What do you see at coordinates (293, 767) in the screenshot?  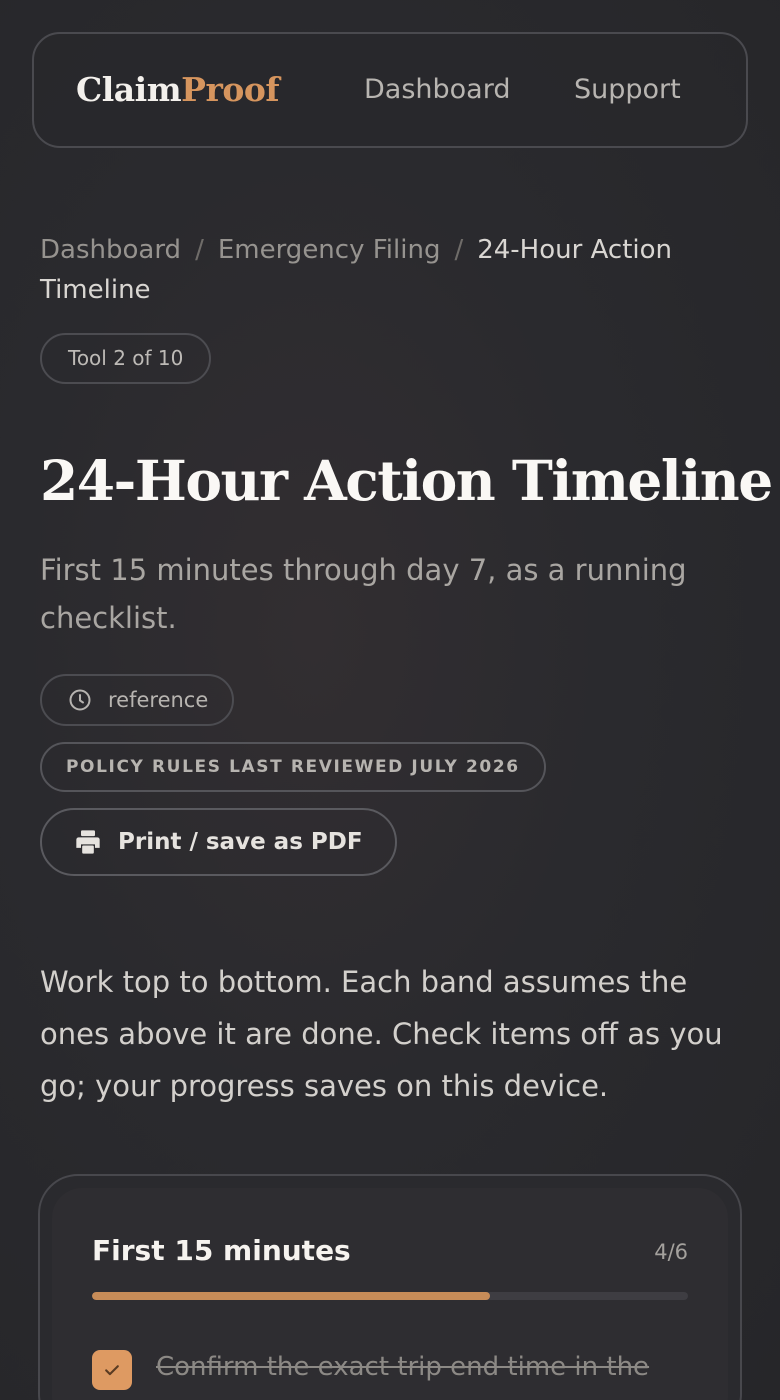 I see `review-date-badge: POLICY RULES LAST REVIEWED JULY 2026` at bounding box center [293, 767].